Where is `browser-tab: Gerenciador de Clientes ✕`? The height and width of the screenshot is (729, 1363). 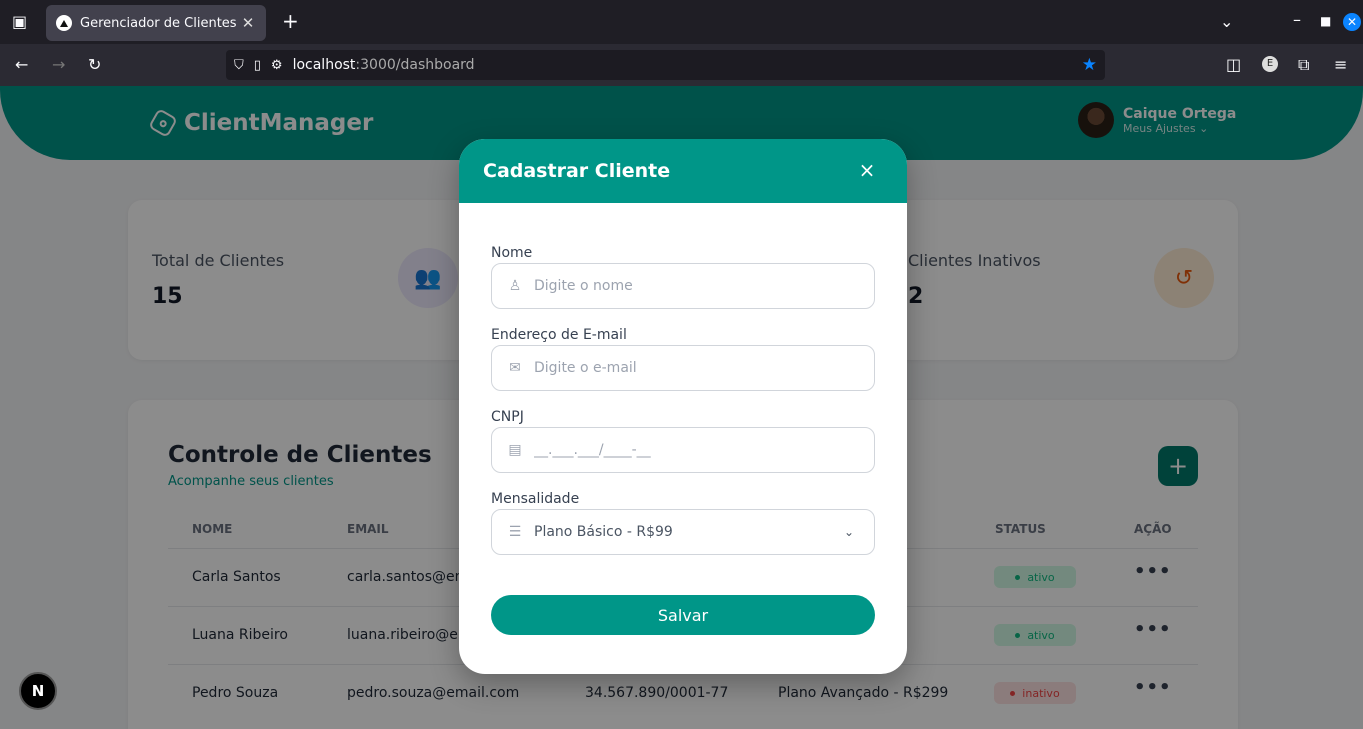 browser-tab: Gerenciador de Clientes ✕ is located at coordinates (156, 23).